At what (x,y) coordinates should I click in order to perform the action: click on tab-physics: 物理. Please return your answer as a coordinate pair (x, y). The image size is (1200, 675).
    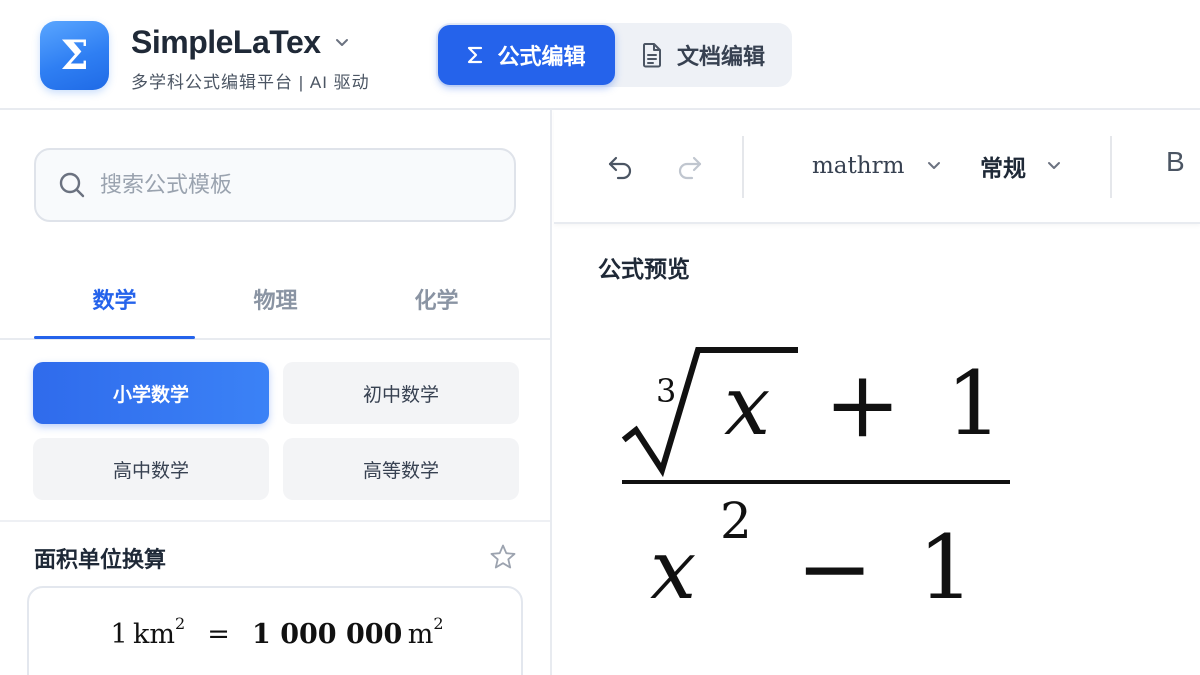
    Looking at the image, I should click on (275, 299).